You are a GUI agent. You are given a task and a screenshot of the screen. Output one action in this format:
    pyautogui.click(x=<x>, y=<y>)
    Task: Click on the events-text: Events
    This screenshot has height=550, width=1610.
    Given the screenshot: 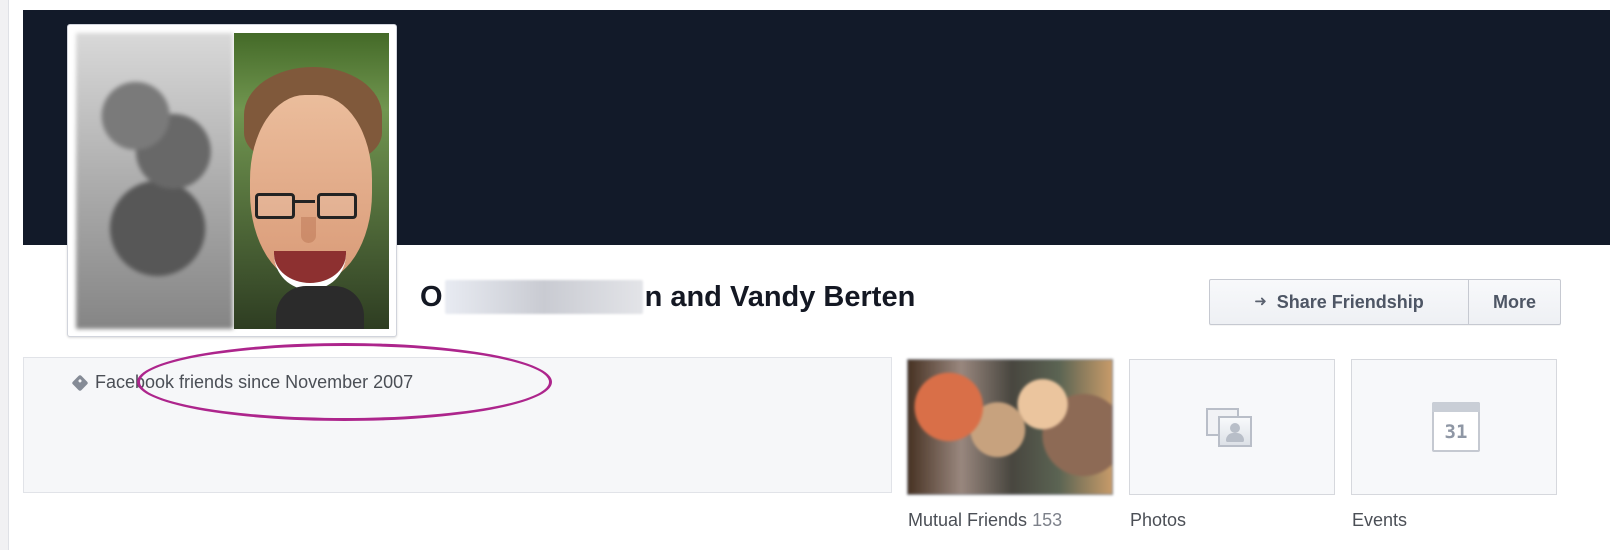 What is the action you would take?
    pyautogui.click(x=1380, y=520)
    